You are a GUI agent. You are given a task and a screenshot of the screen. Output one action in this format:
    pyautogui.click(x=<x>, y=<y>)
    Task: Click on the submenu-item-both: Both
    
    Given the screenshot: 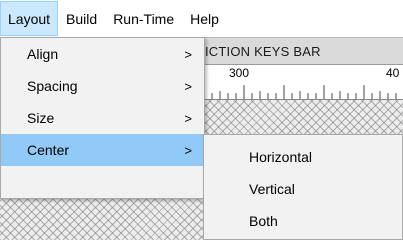 What is the action you would take?
    pyautogui.click(x=303, y=221)
    